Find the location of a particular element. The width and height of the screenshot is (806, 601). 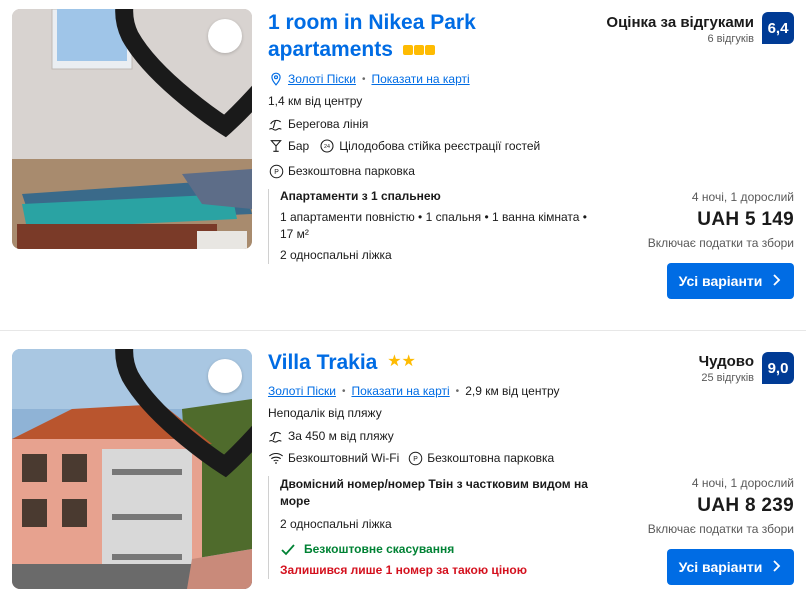

svg-text: 24 is located at coordinates (327, 147).